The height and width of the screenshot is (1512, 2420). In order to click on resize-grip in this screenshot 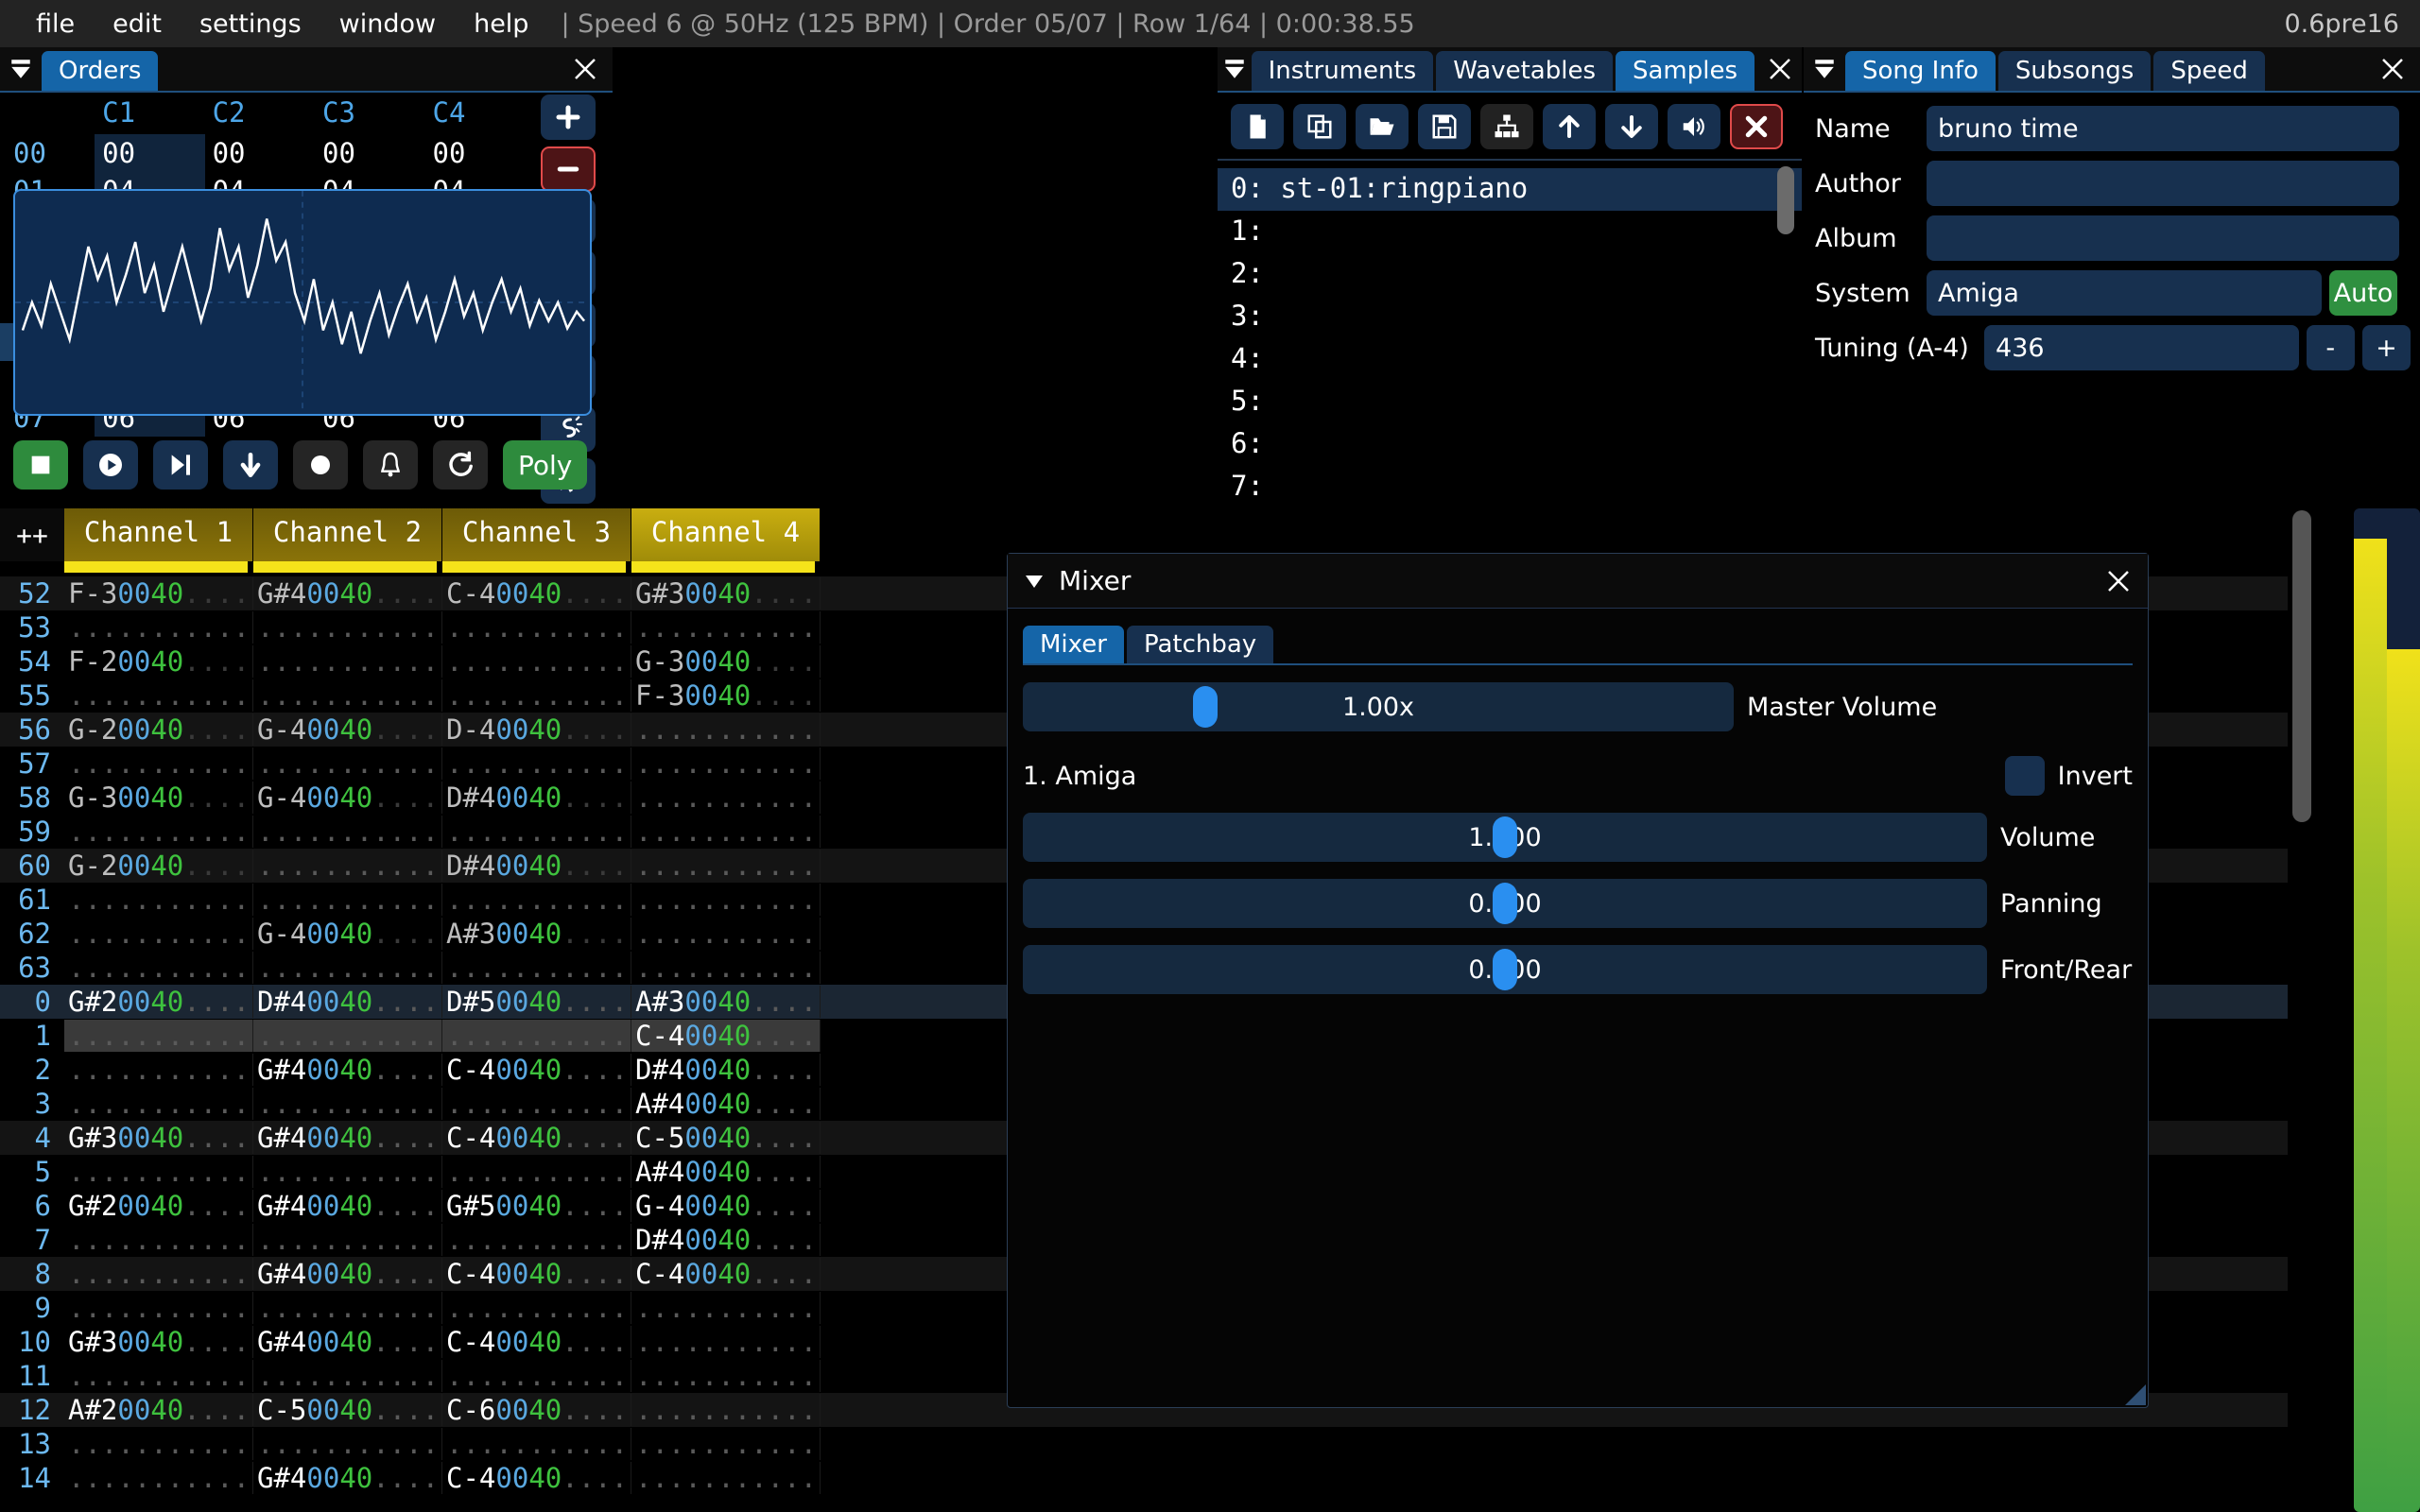, I will do `click(2135, 1394)`.